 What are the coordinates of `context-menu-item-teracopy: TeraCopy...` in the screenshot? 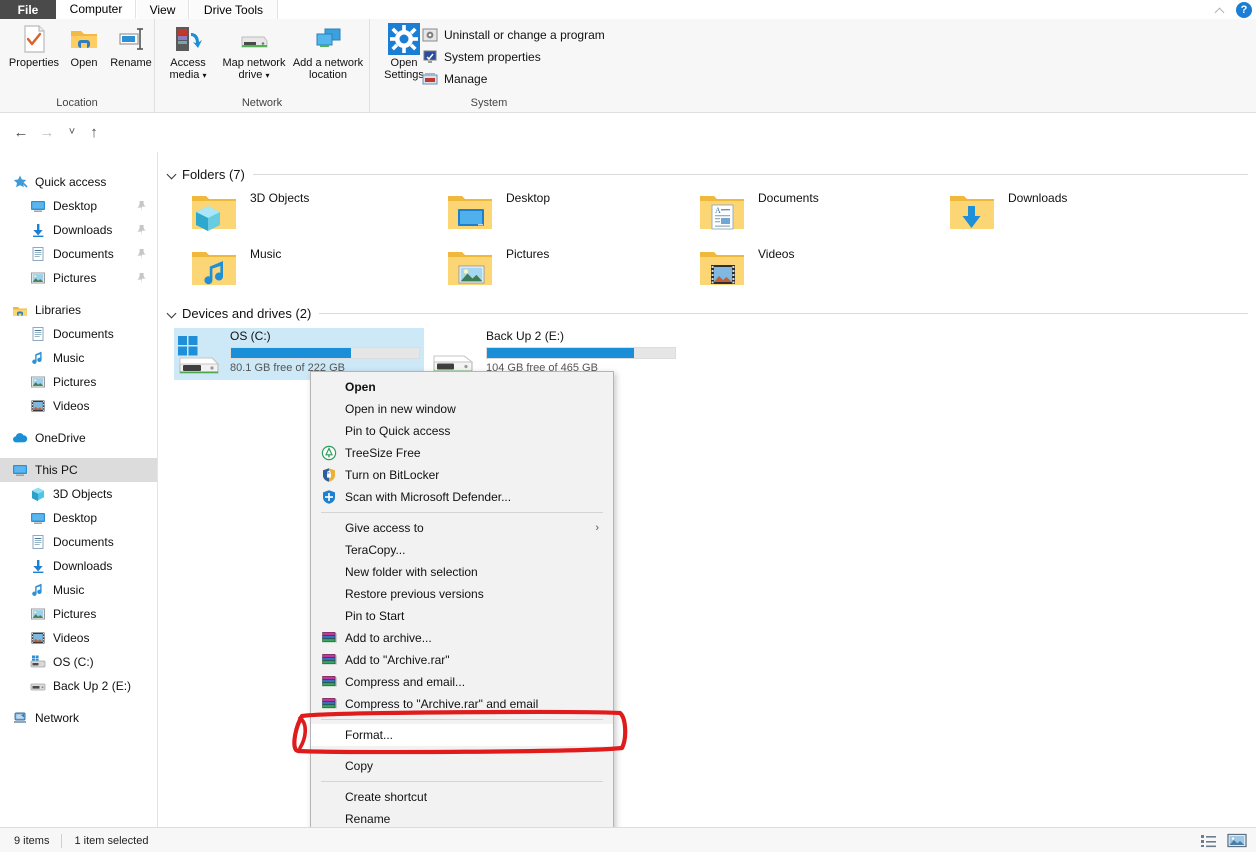 It's located at (462, 550).